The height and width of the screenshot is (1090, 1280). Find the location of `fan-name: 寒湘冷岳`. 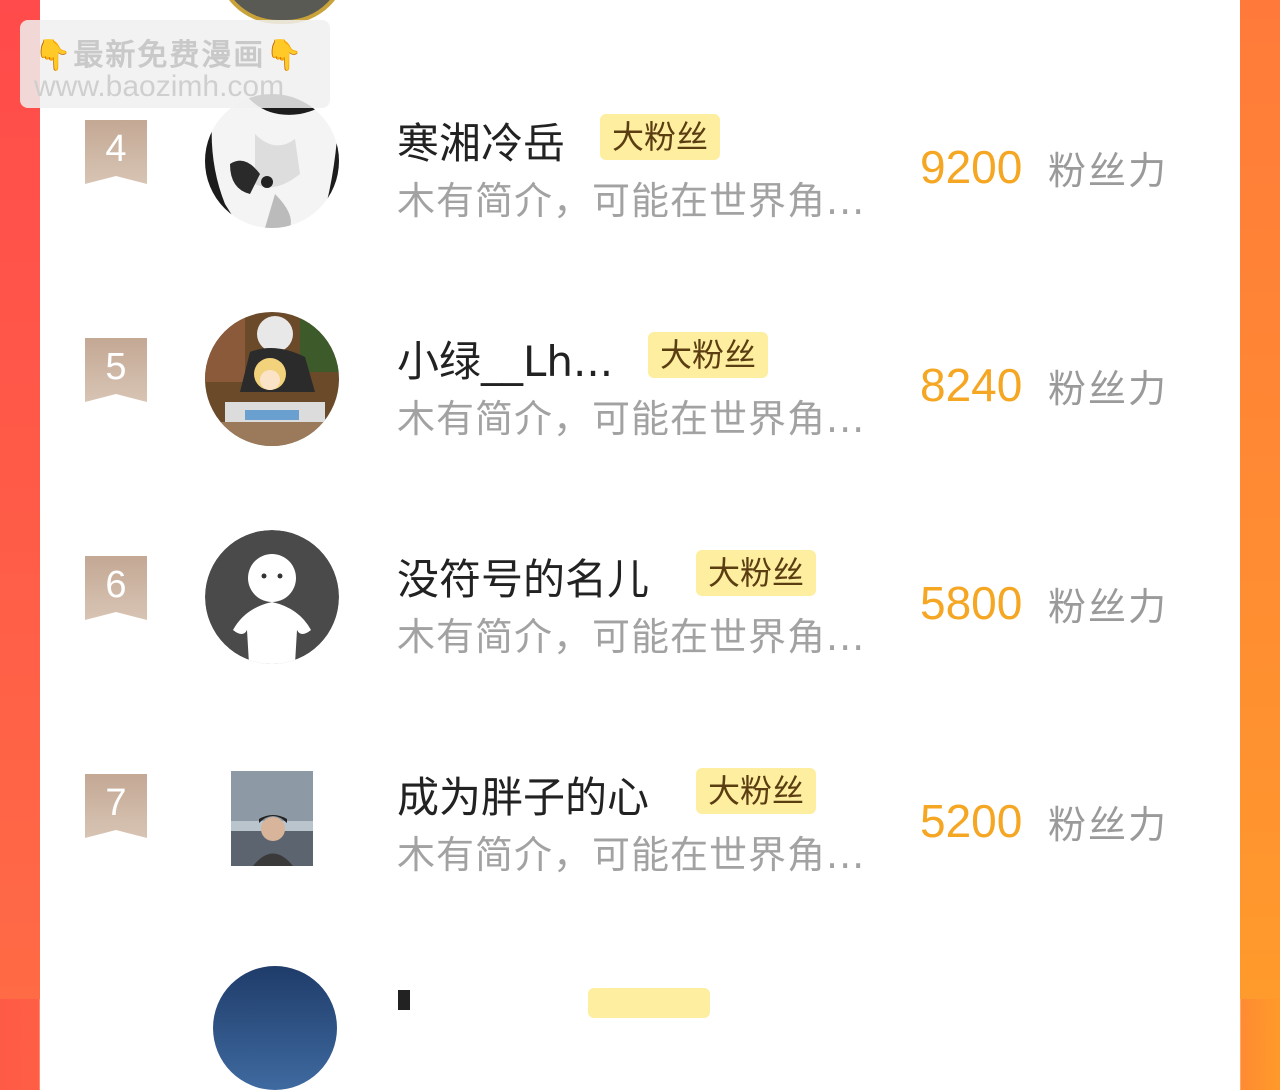

fan-name: 寒湘冷岳 is located at coordinates (481, 140).